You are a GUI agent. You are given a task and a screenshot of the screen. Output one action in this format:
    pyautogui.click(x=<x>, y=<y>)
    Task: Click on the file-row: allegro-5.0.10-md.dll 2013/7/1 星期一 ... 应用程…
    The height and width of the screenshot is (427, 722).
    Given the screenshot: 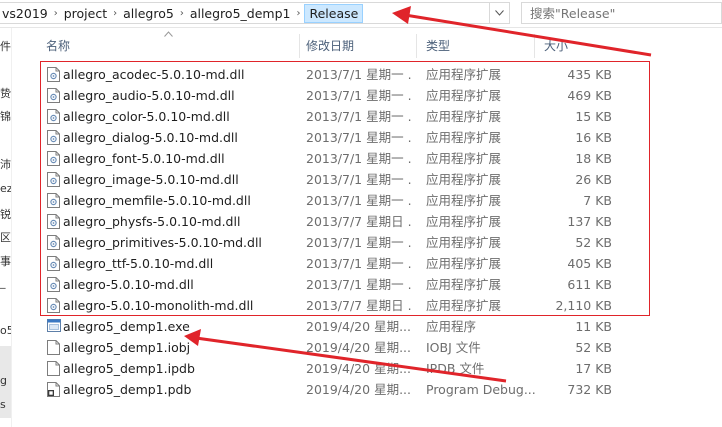 What is the action you would take?
    pyautogui.click(x=367, y=284)
    